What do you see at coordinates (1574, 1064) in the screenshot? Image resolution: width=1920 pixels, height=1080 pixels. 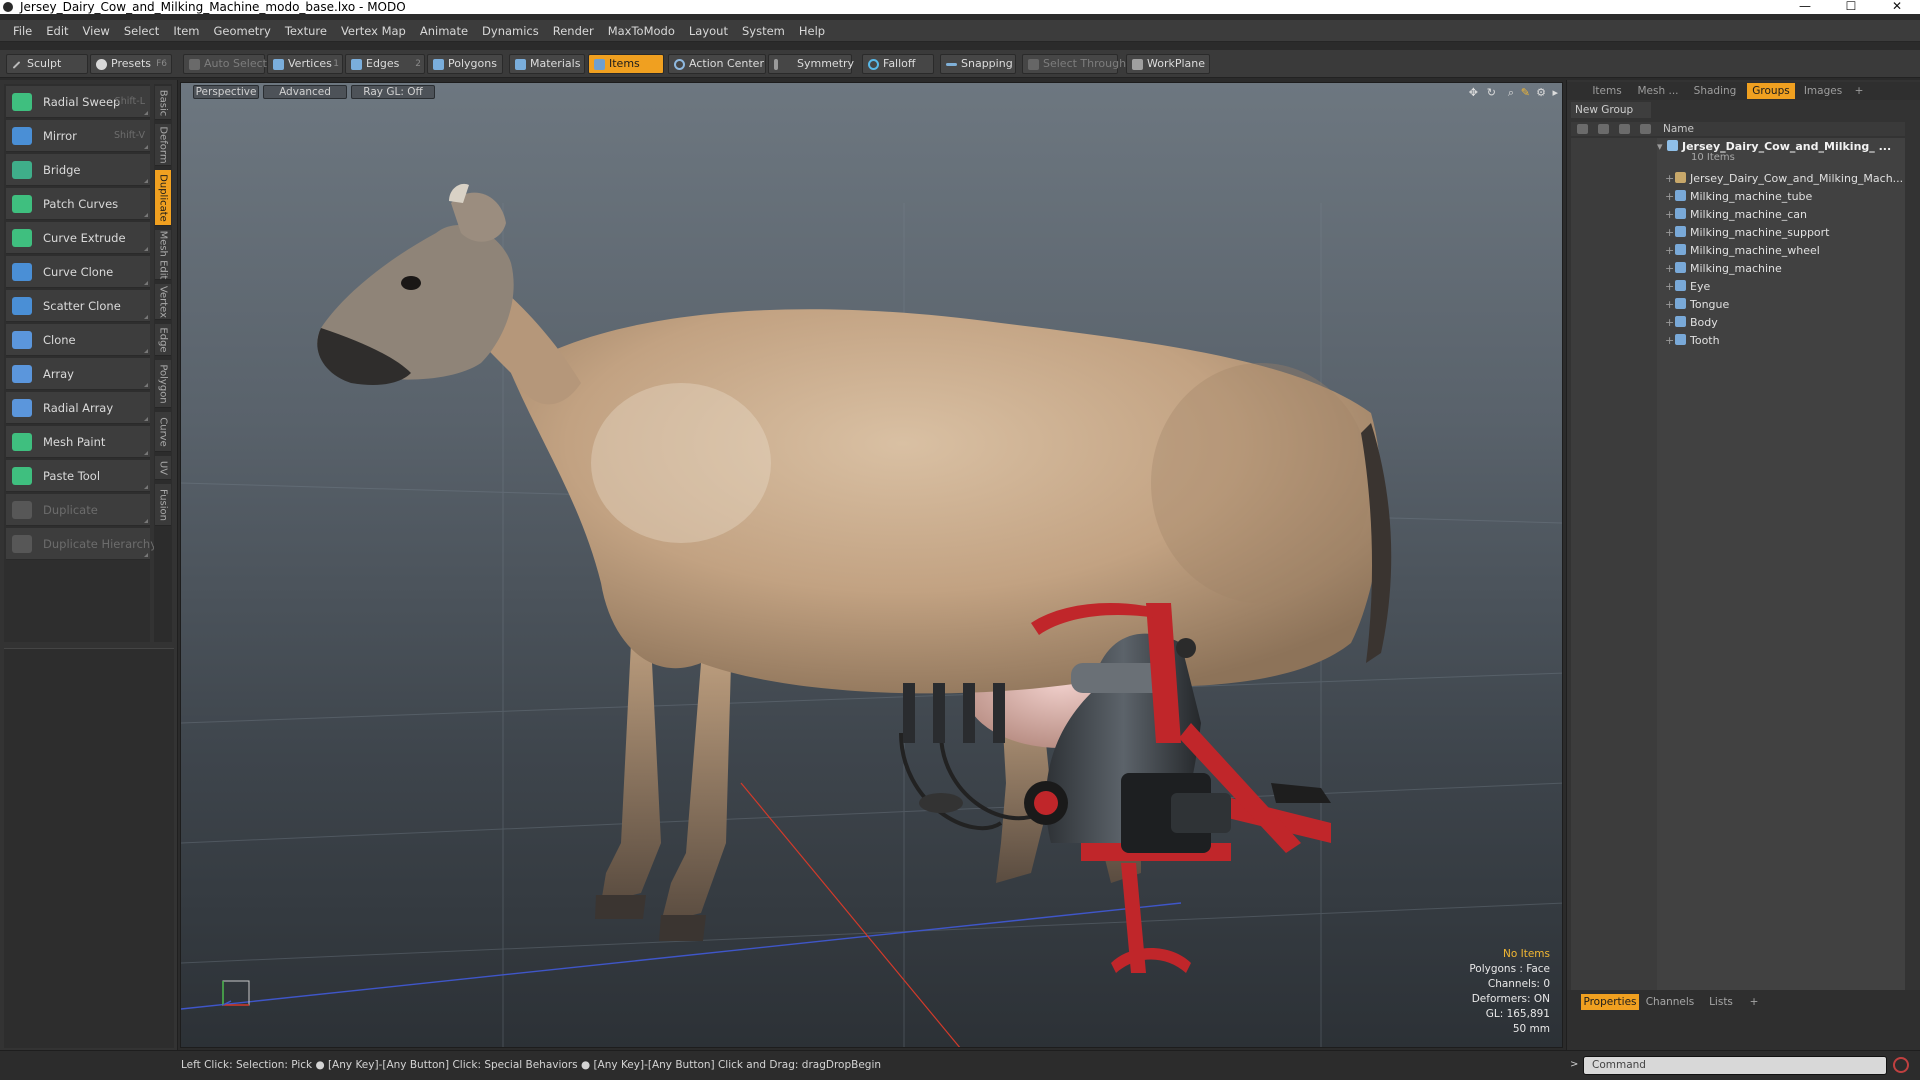 I see `command-history-arrow-icon: >` at bounding box center [1574, 1064].